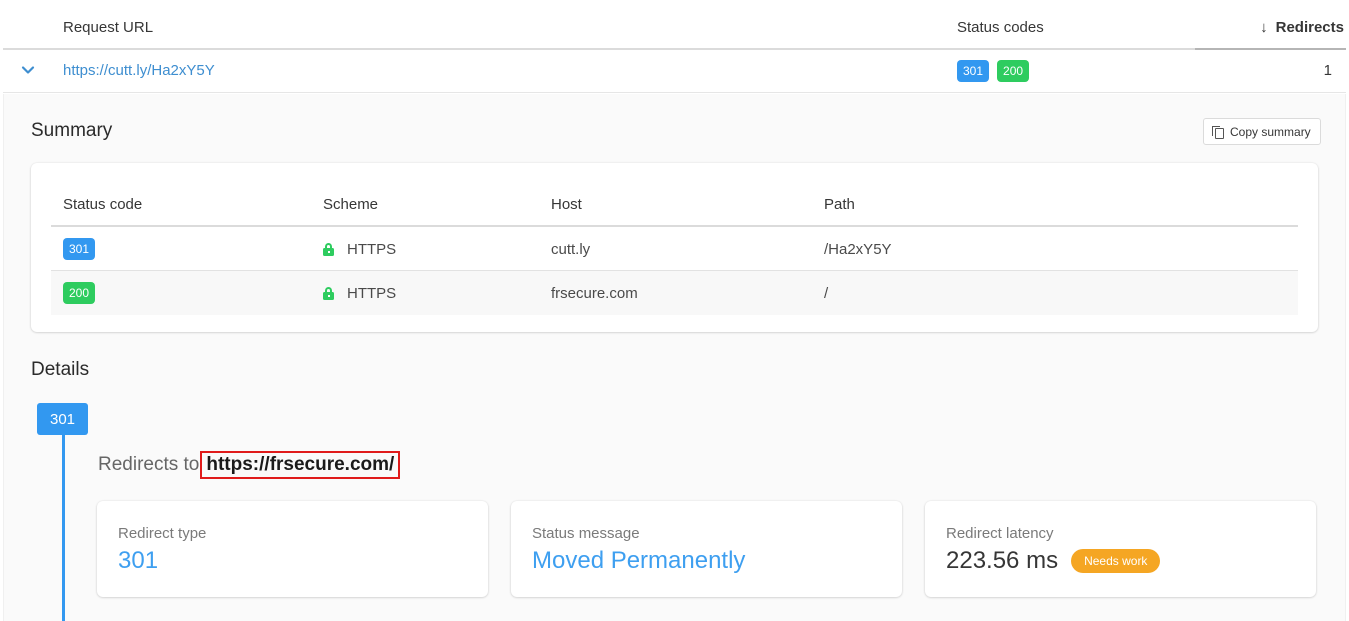 This screenshot has height=621, width=1349. What do you see at coordinates (1264, 27) in the screenshot?
I see `arrow-down-icon: ↓` at bounding box center [1264, 27].